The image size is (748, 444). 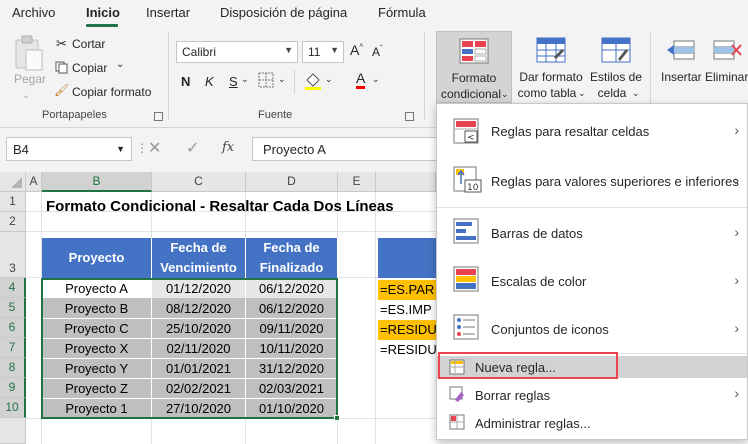 I want to click on table-header-fecha-vencimiento: Fecha de Vencimiento, so click(x=199, y=258).